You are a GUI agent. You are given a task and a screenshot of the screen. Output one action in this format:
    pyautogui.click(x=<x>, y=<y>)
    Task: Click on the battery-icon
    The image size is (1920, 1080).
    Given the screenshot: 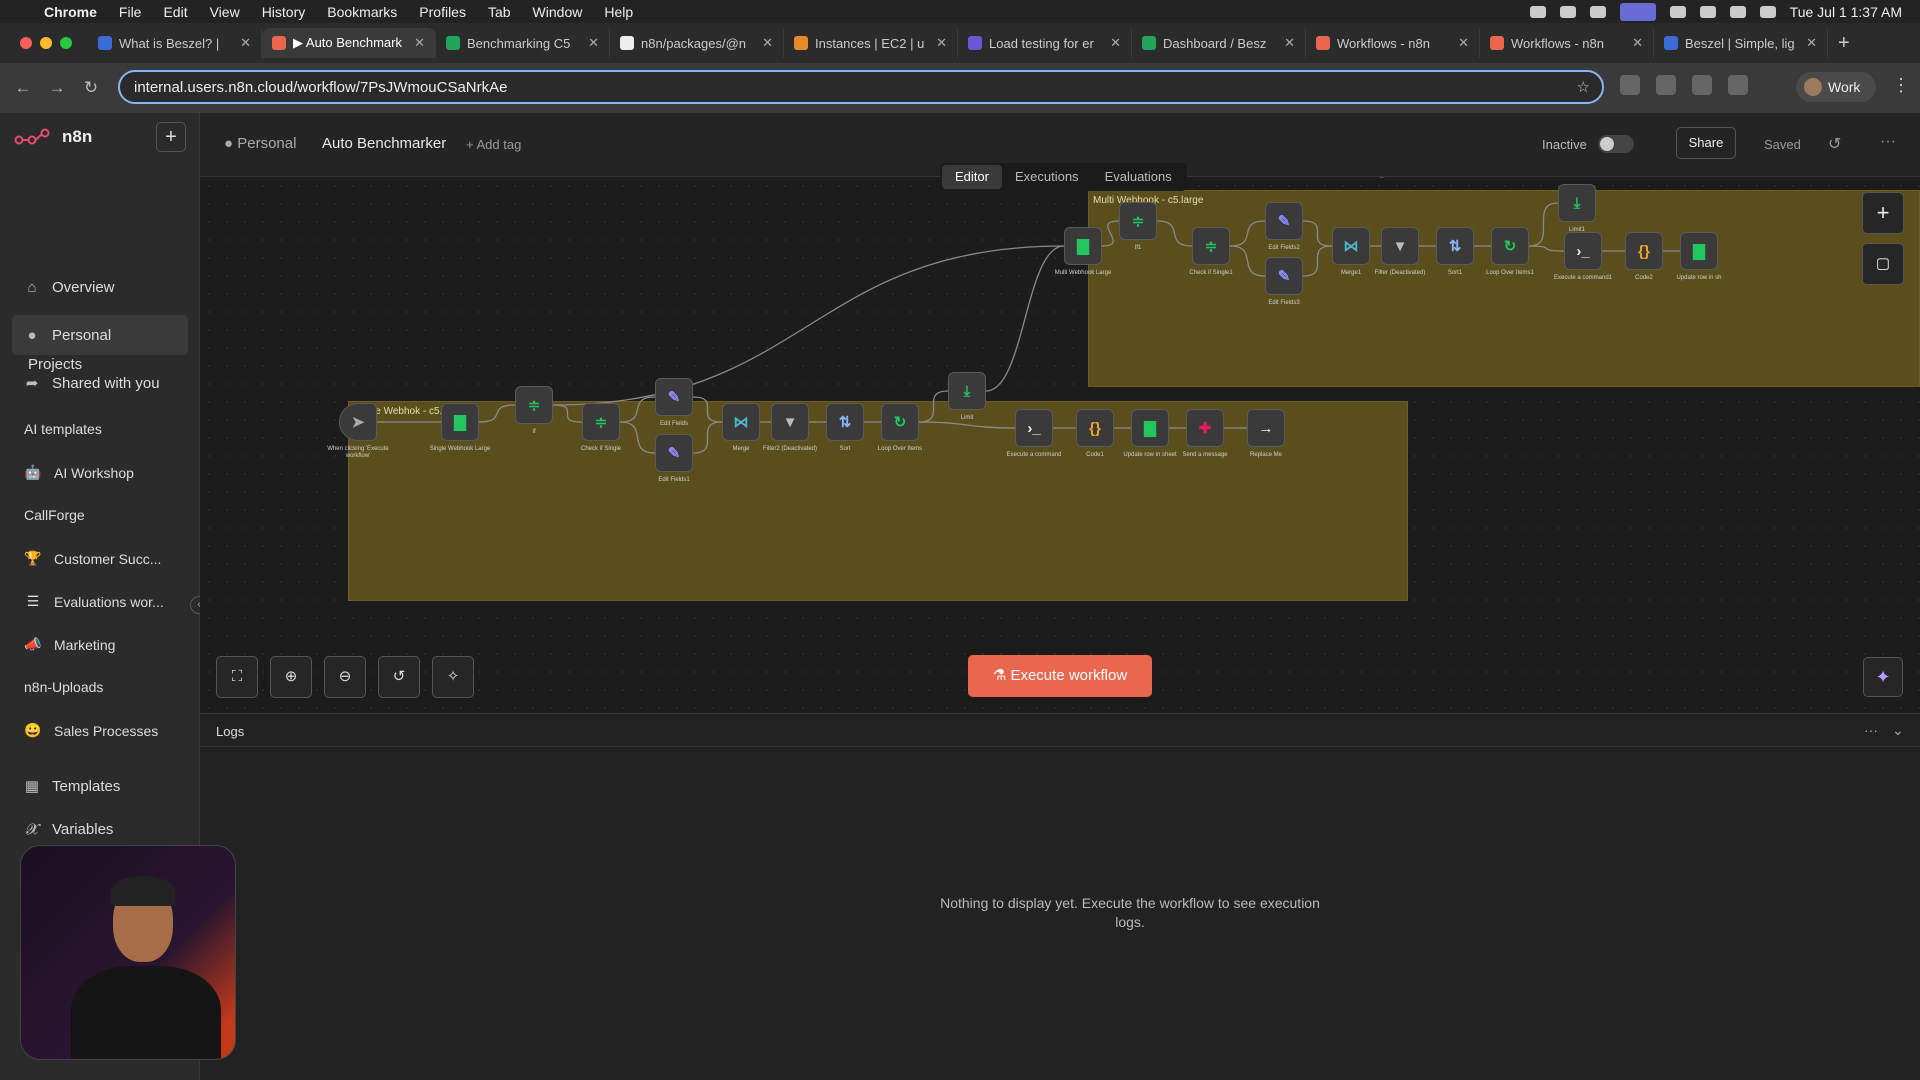 What is the action you would take?
    pyautogui.click(x=1707, y=11)
    